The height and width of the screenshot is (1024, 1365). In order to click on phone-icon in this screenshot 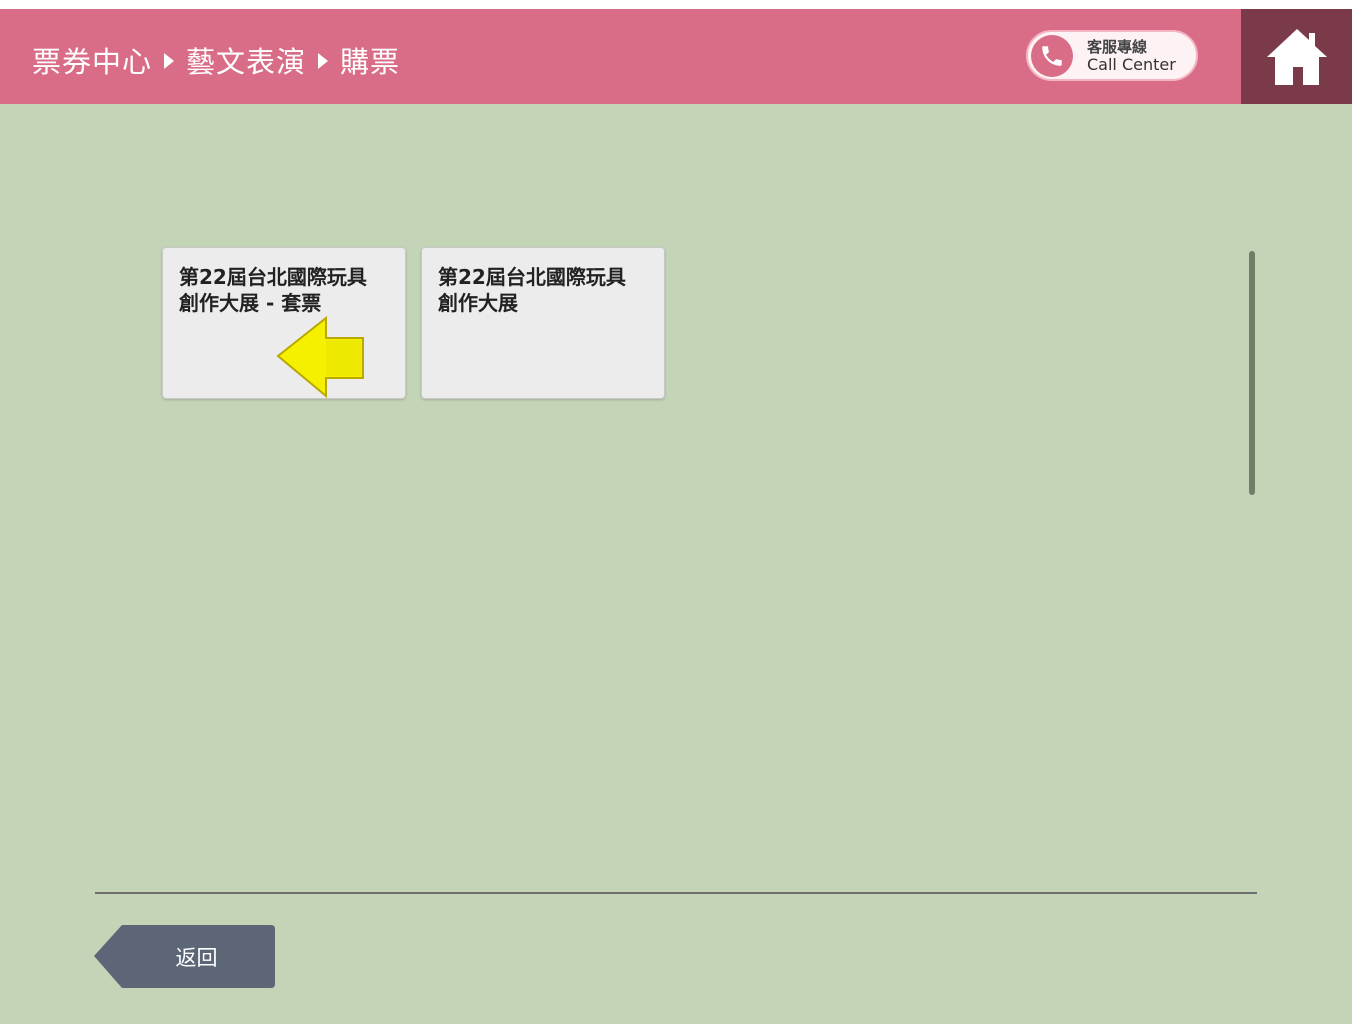, I will do `click(1052, 55)`.